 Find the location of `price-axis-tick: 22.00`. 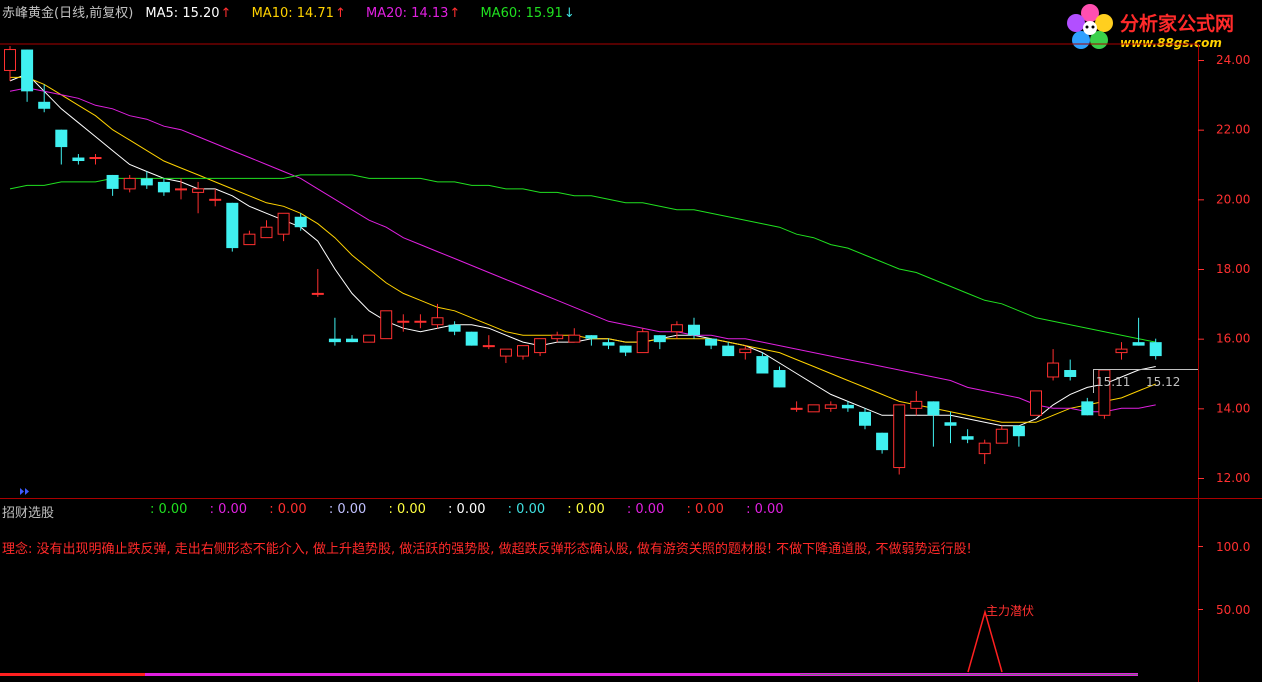

price-axis-tick: 22.00 is located at coordinates (1233, 130).